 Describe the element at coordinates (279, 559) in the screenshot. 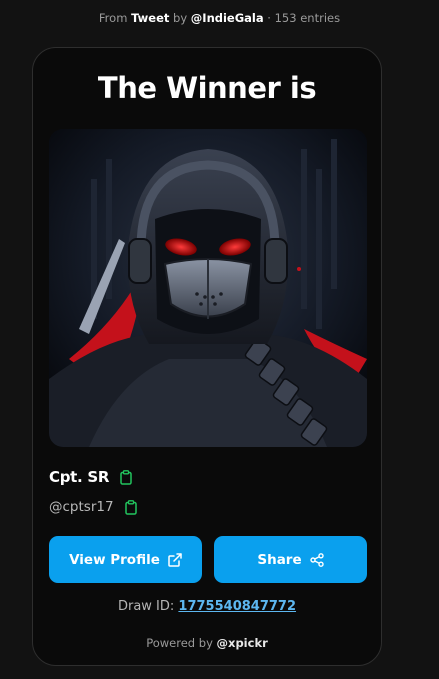

I see `share-label: Share` at that location.